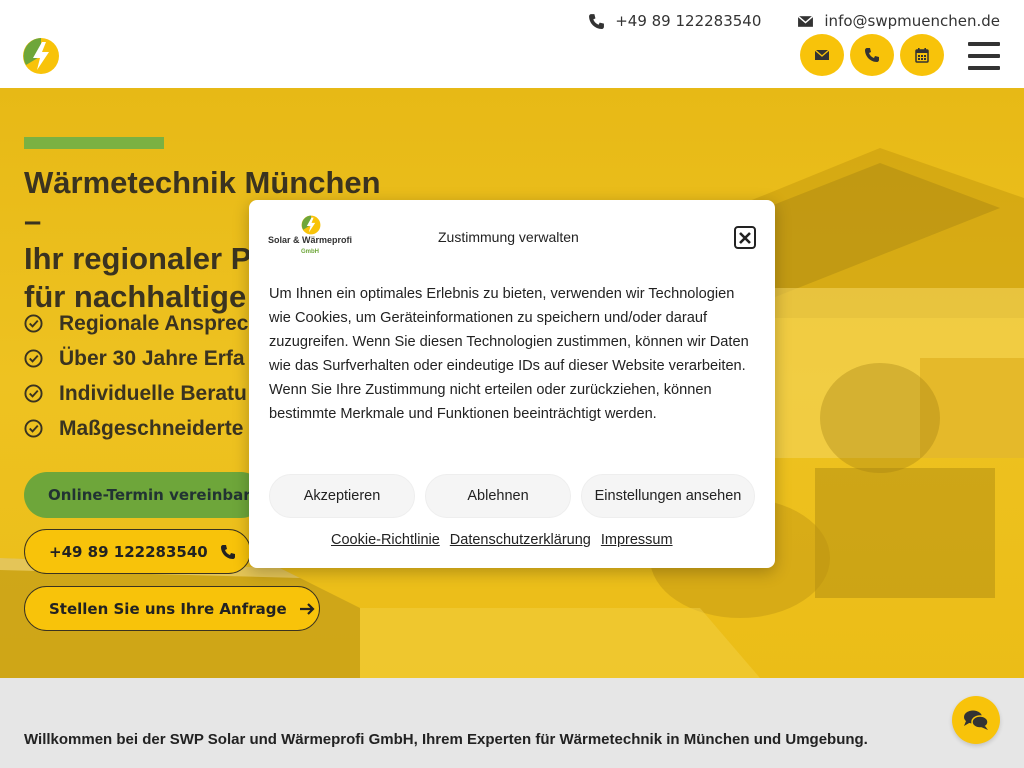 The width and height of the screenshot is (1024, 768). What do you see at coordinates (154, 323) in the screenshot?
I see `checklist-item-label: Regionale Ansprec` at bounding box center [154, 323].